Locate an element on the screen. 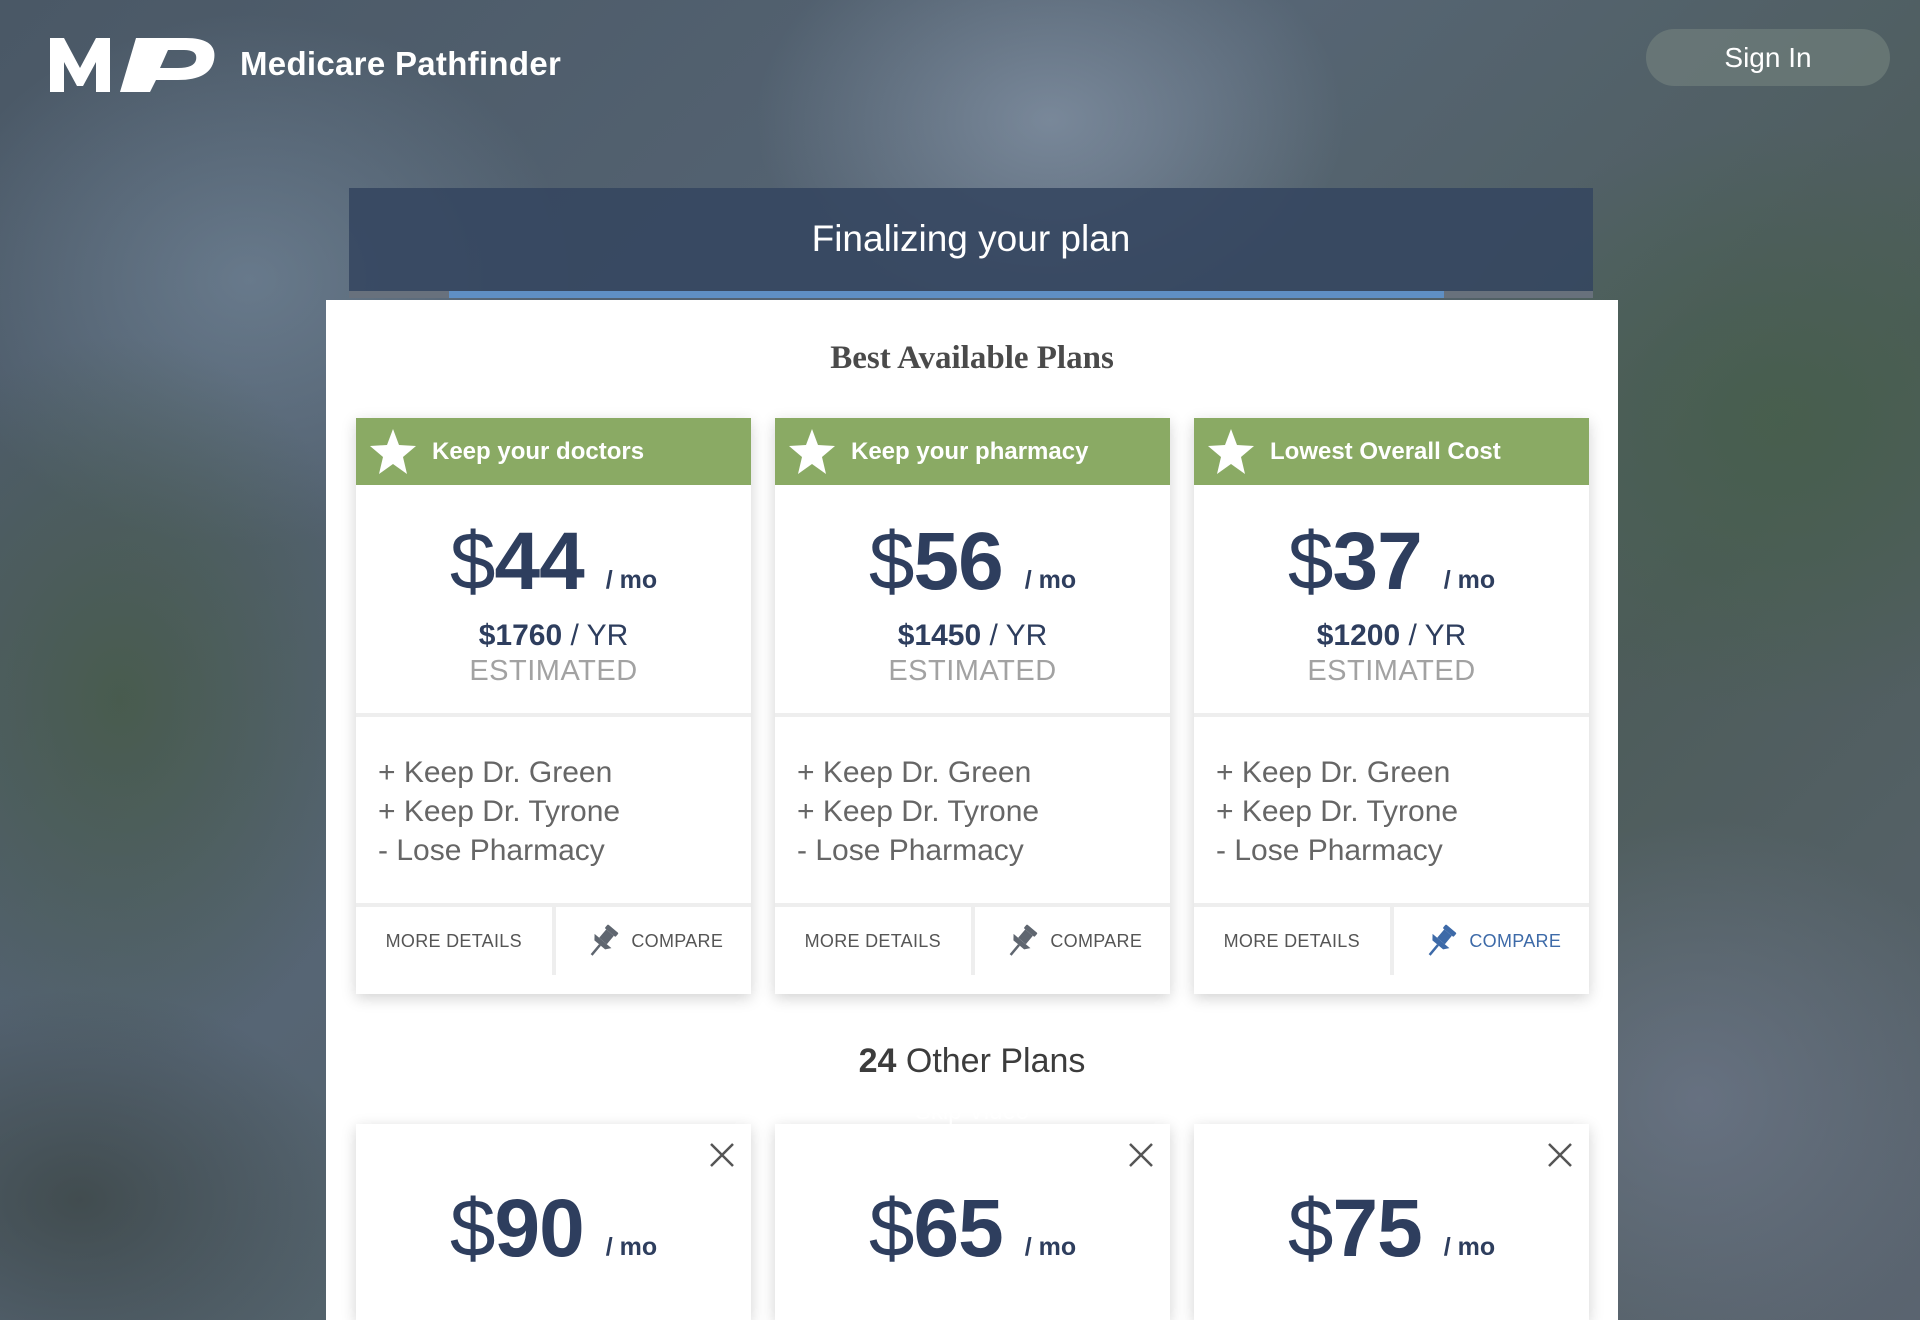  price-block: $56 / mo $1450 / YR ESTIMATED is located at coordinates (972, 601).